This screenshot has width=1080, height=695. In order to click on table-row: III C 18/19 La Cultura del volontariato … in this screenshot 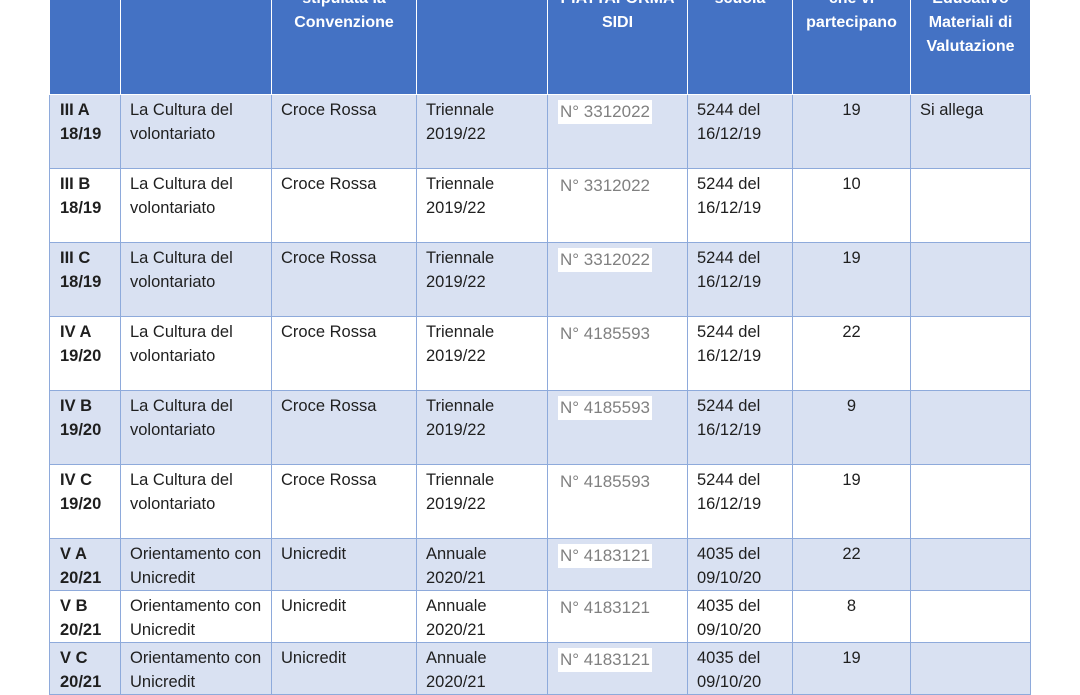, I will do `click(540, 279)`.